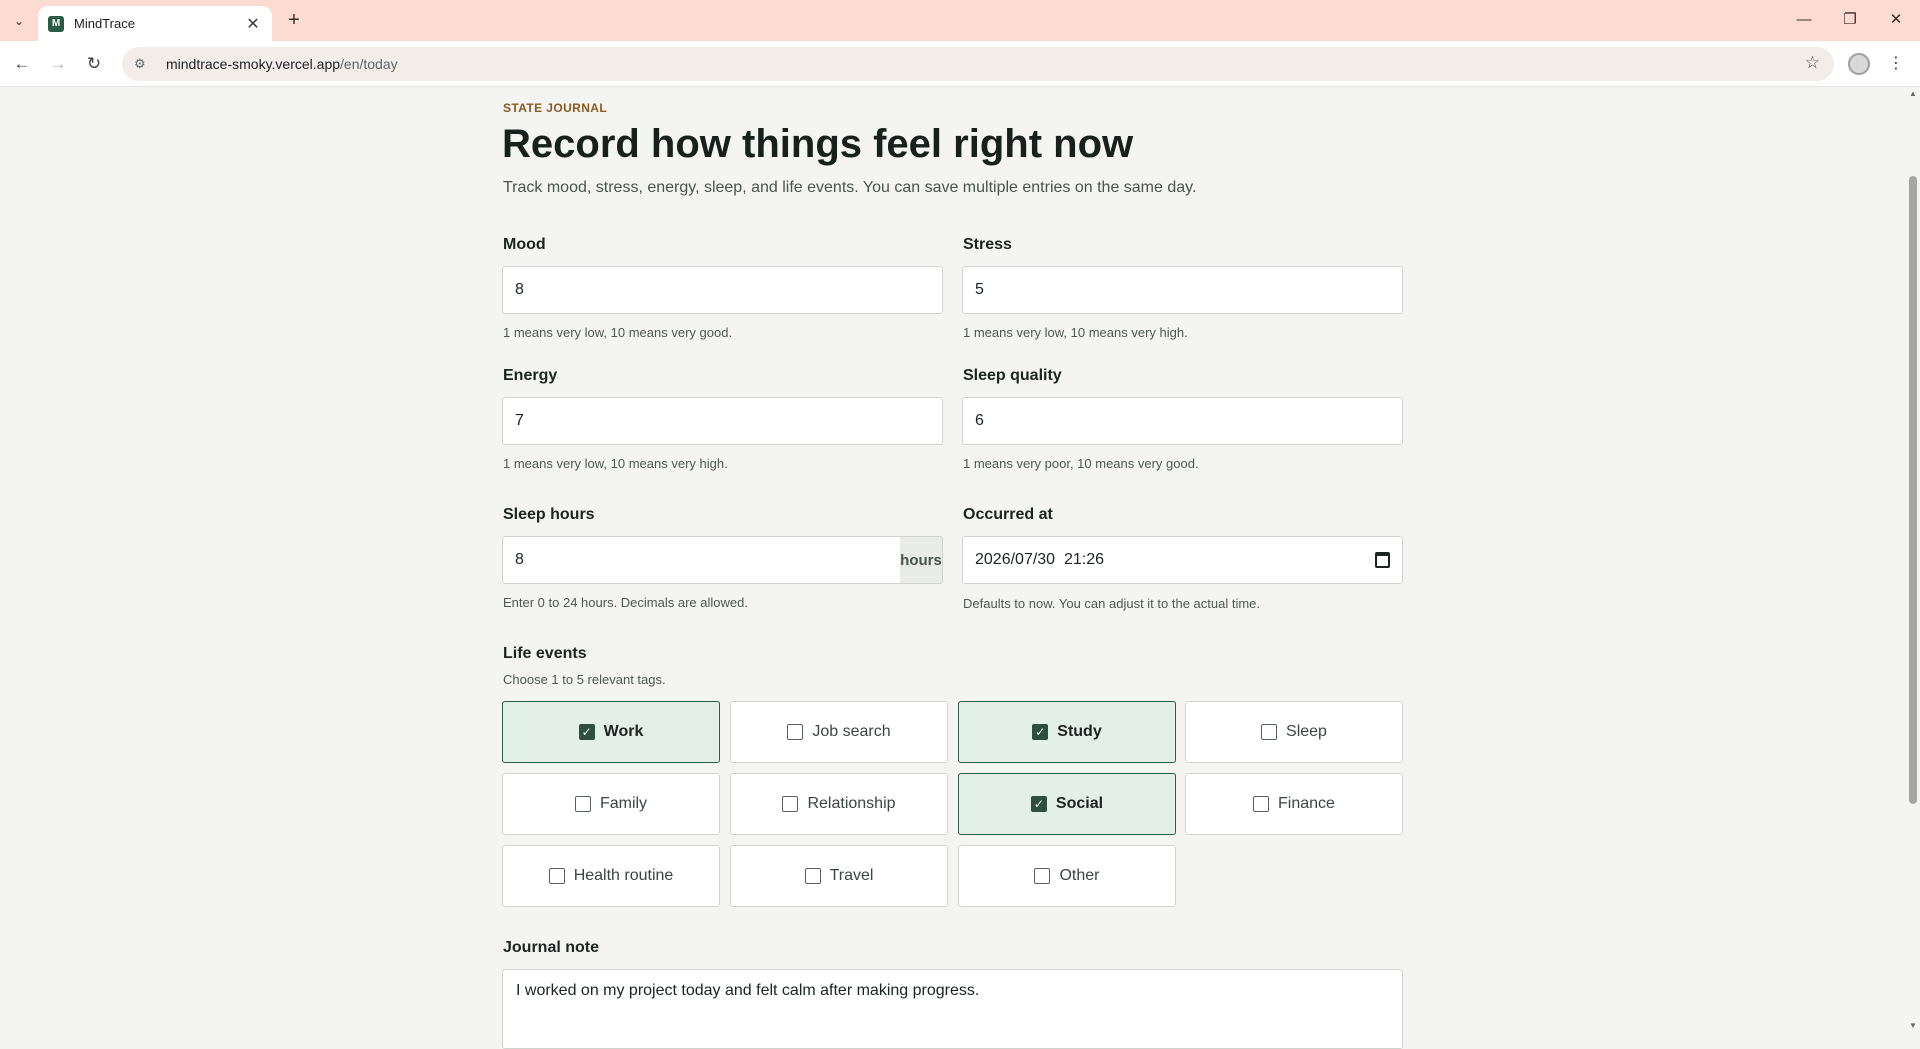 Image resolution: width=1920 pixels, height=1049 pixels. I want to click on back-arrow-icon: ←, so click(22, 64).